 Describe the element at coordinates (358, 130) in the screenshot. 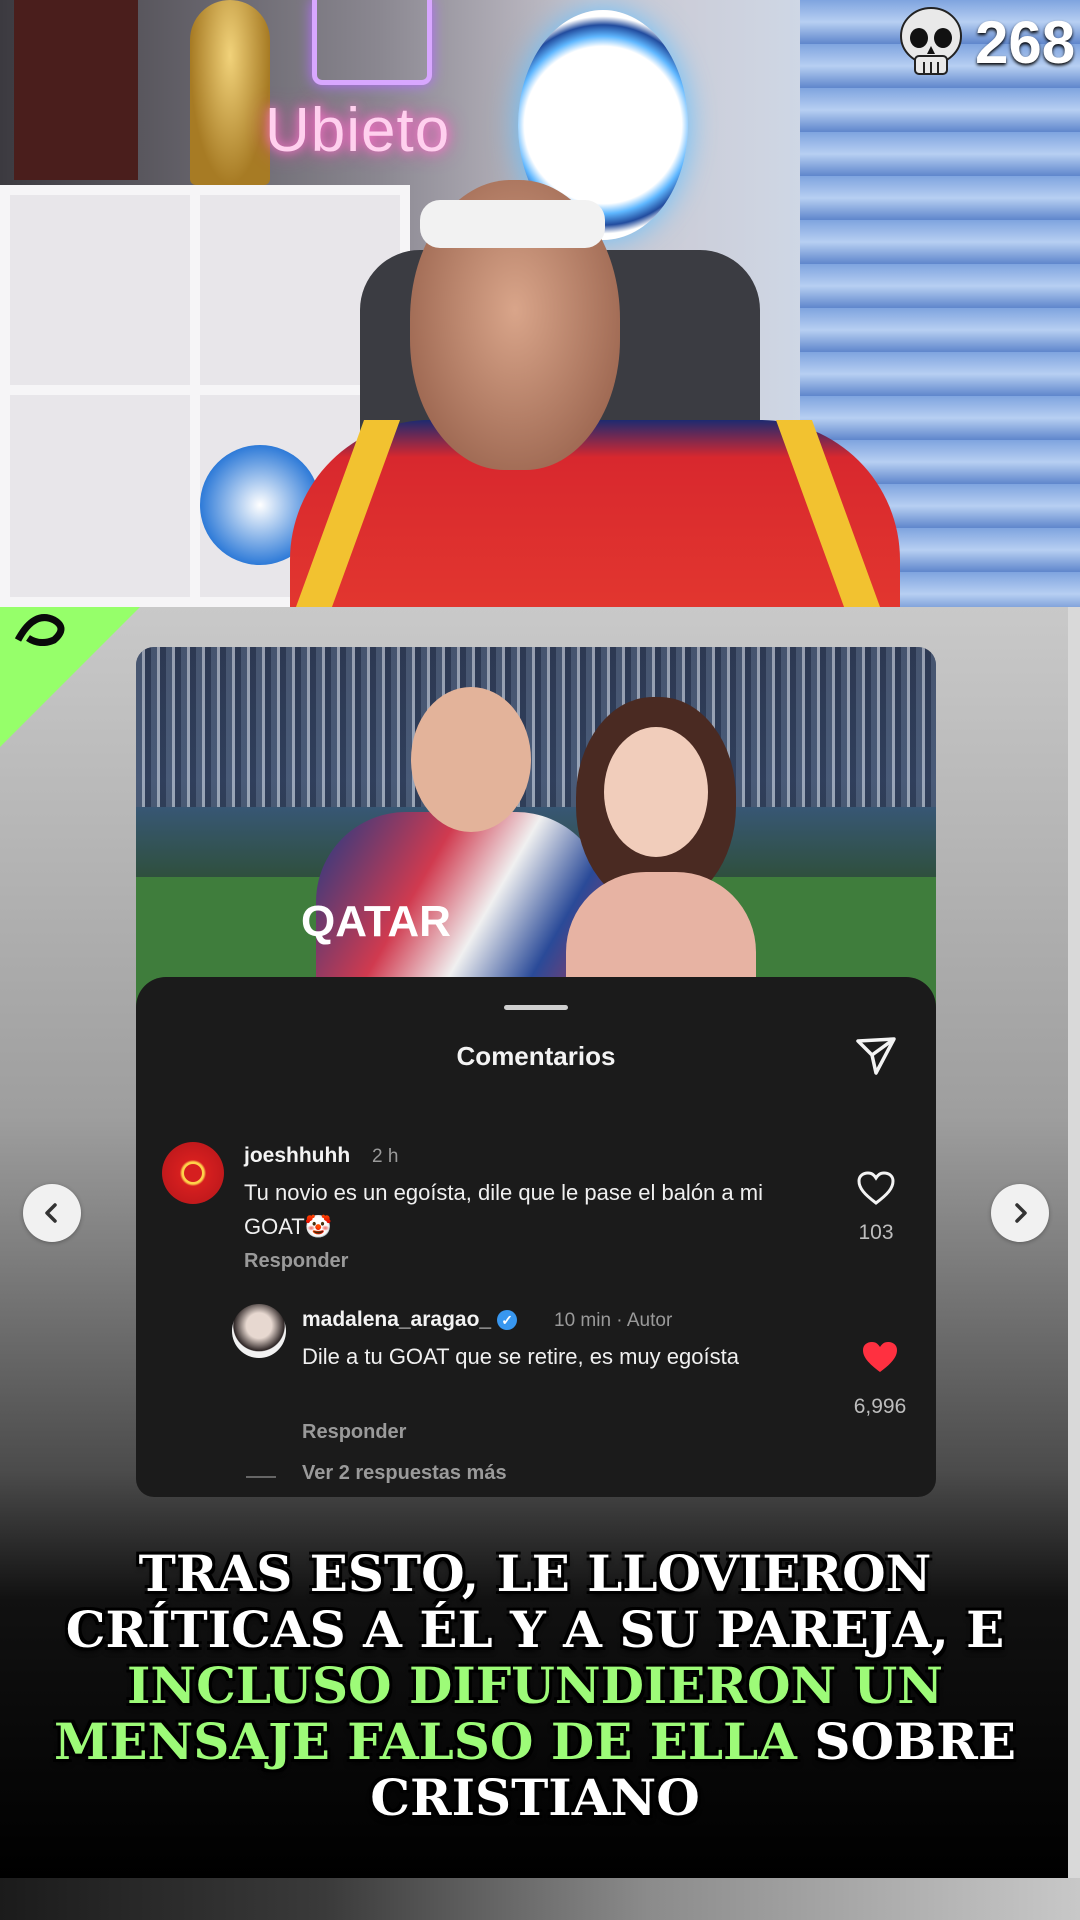

I see `neon-sign: Ubieto` at that location.